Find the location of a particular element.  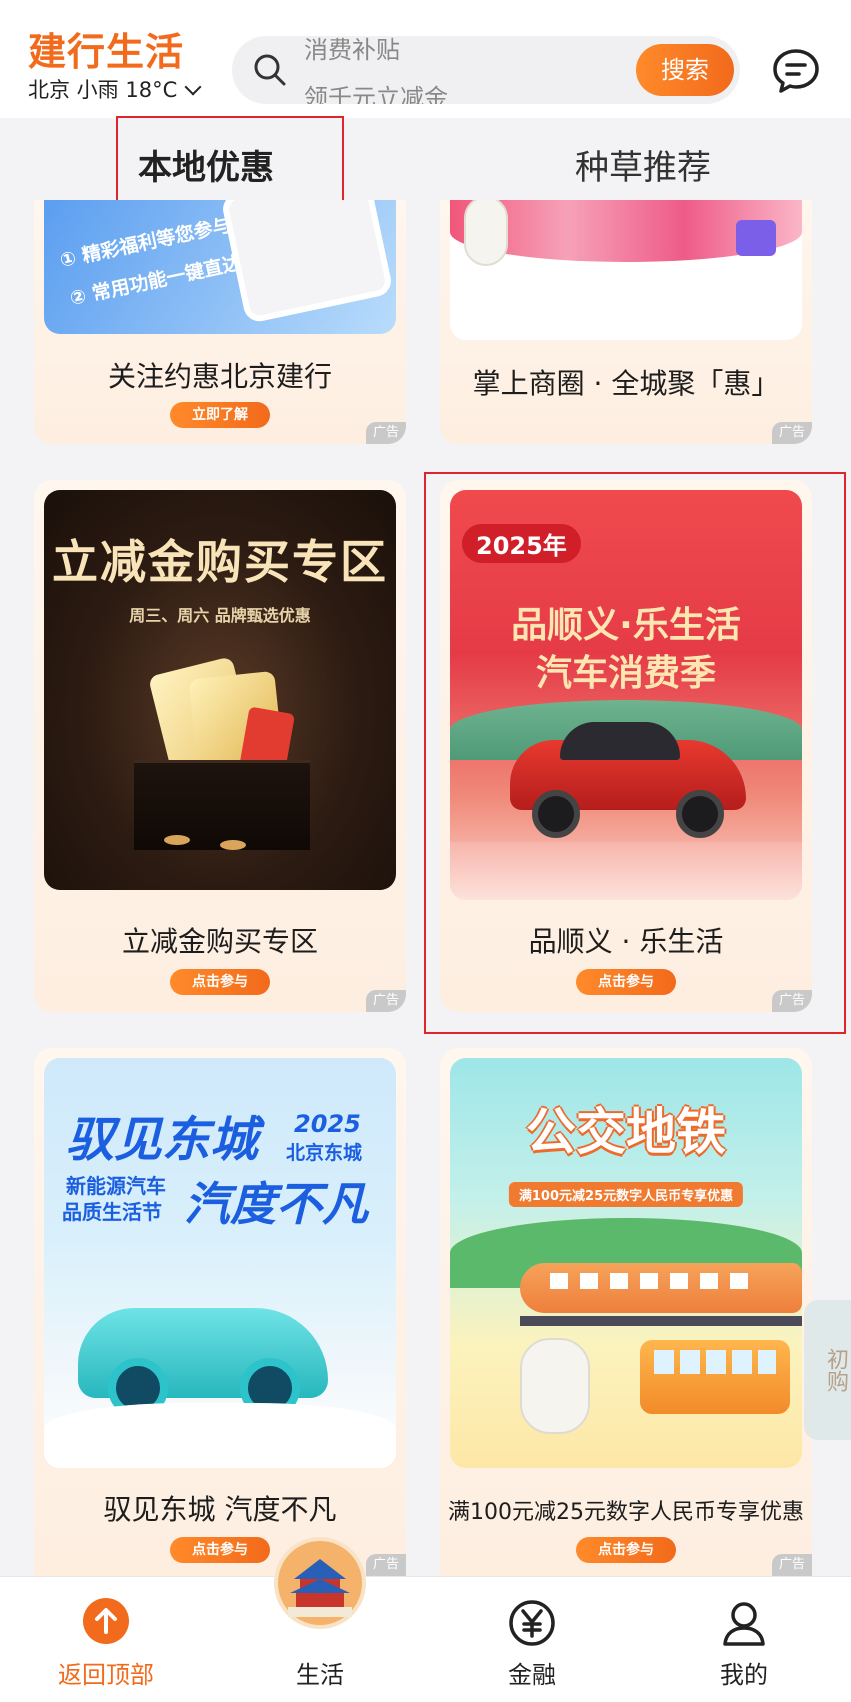

message-icon is located at coordinates (796, 71).